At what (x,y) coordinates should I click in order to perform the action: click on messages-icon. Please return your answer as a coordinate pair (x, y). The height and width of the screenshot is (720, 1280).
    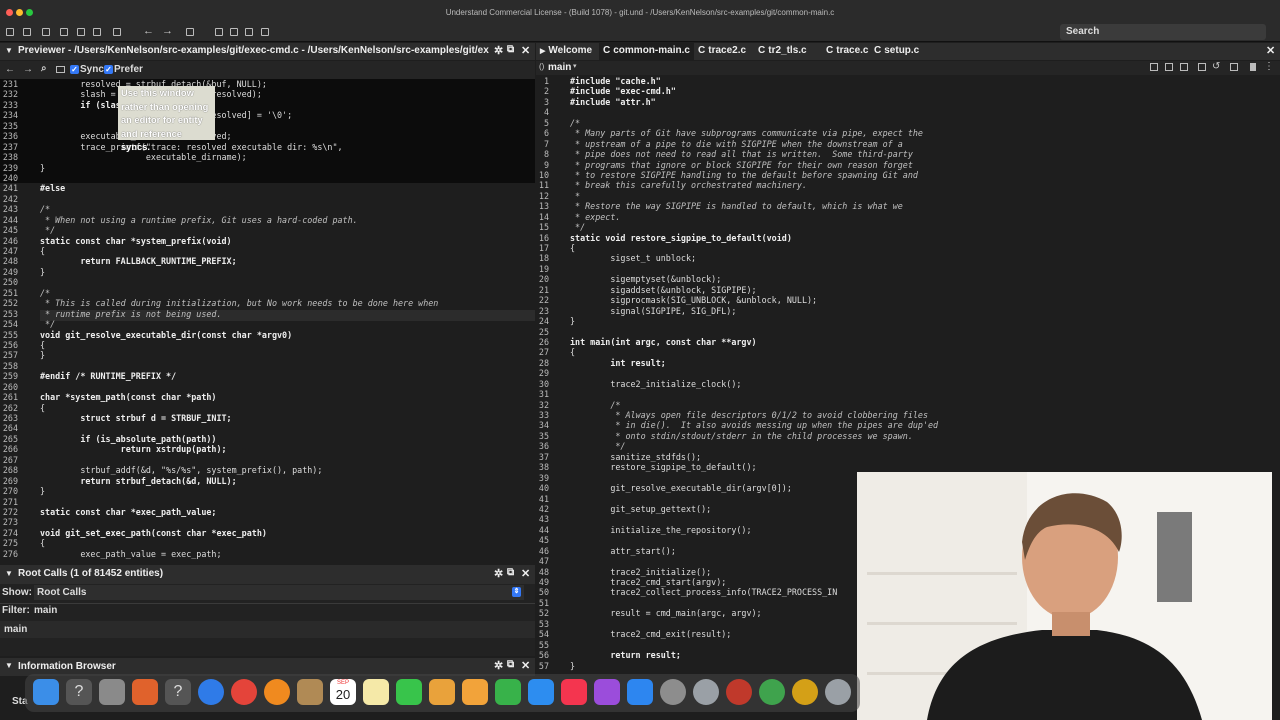
    Looking at the image, I should click on (409, 692).